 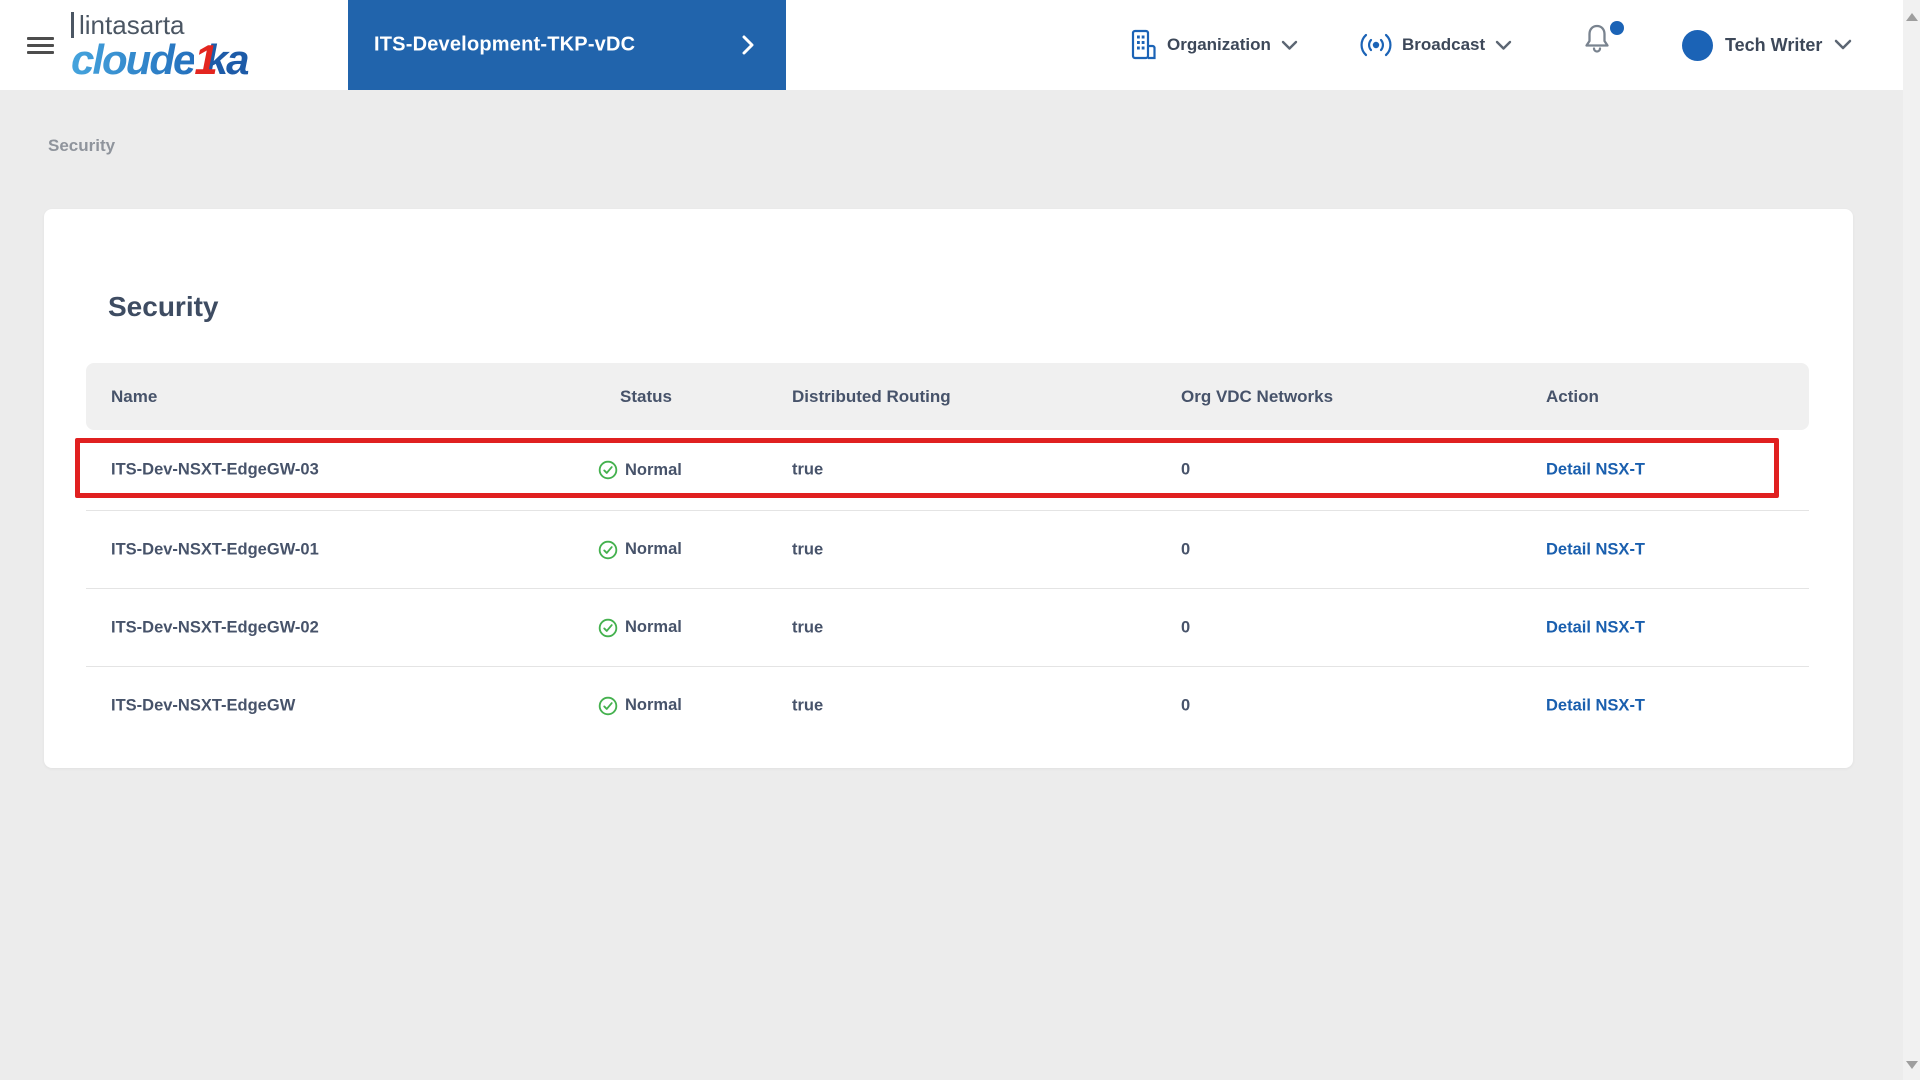 What do you see at coordinates (159, 25) in the screenshot?
I see `logo-company-text: lintasarta` at bounding box center [159, 25].